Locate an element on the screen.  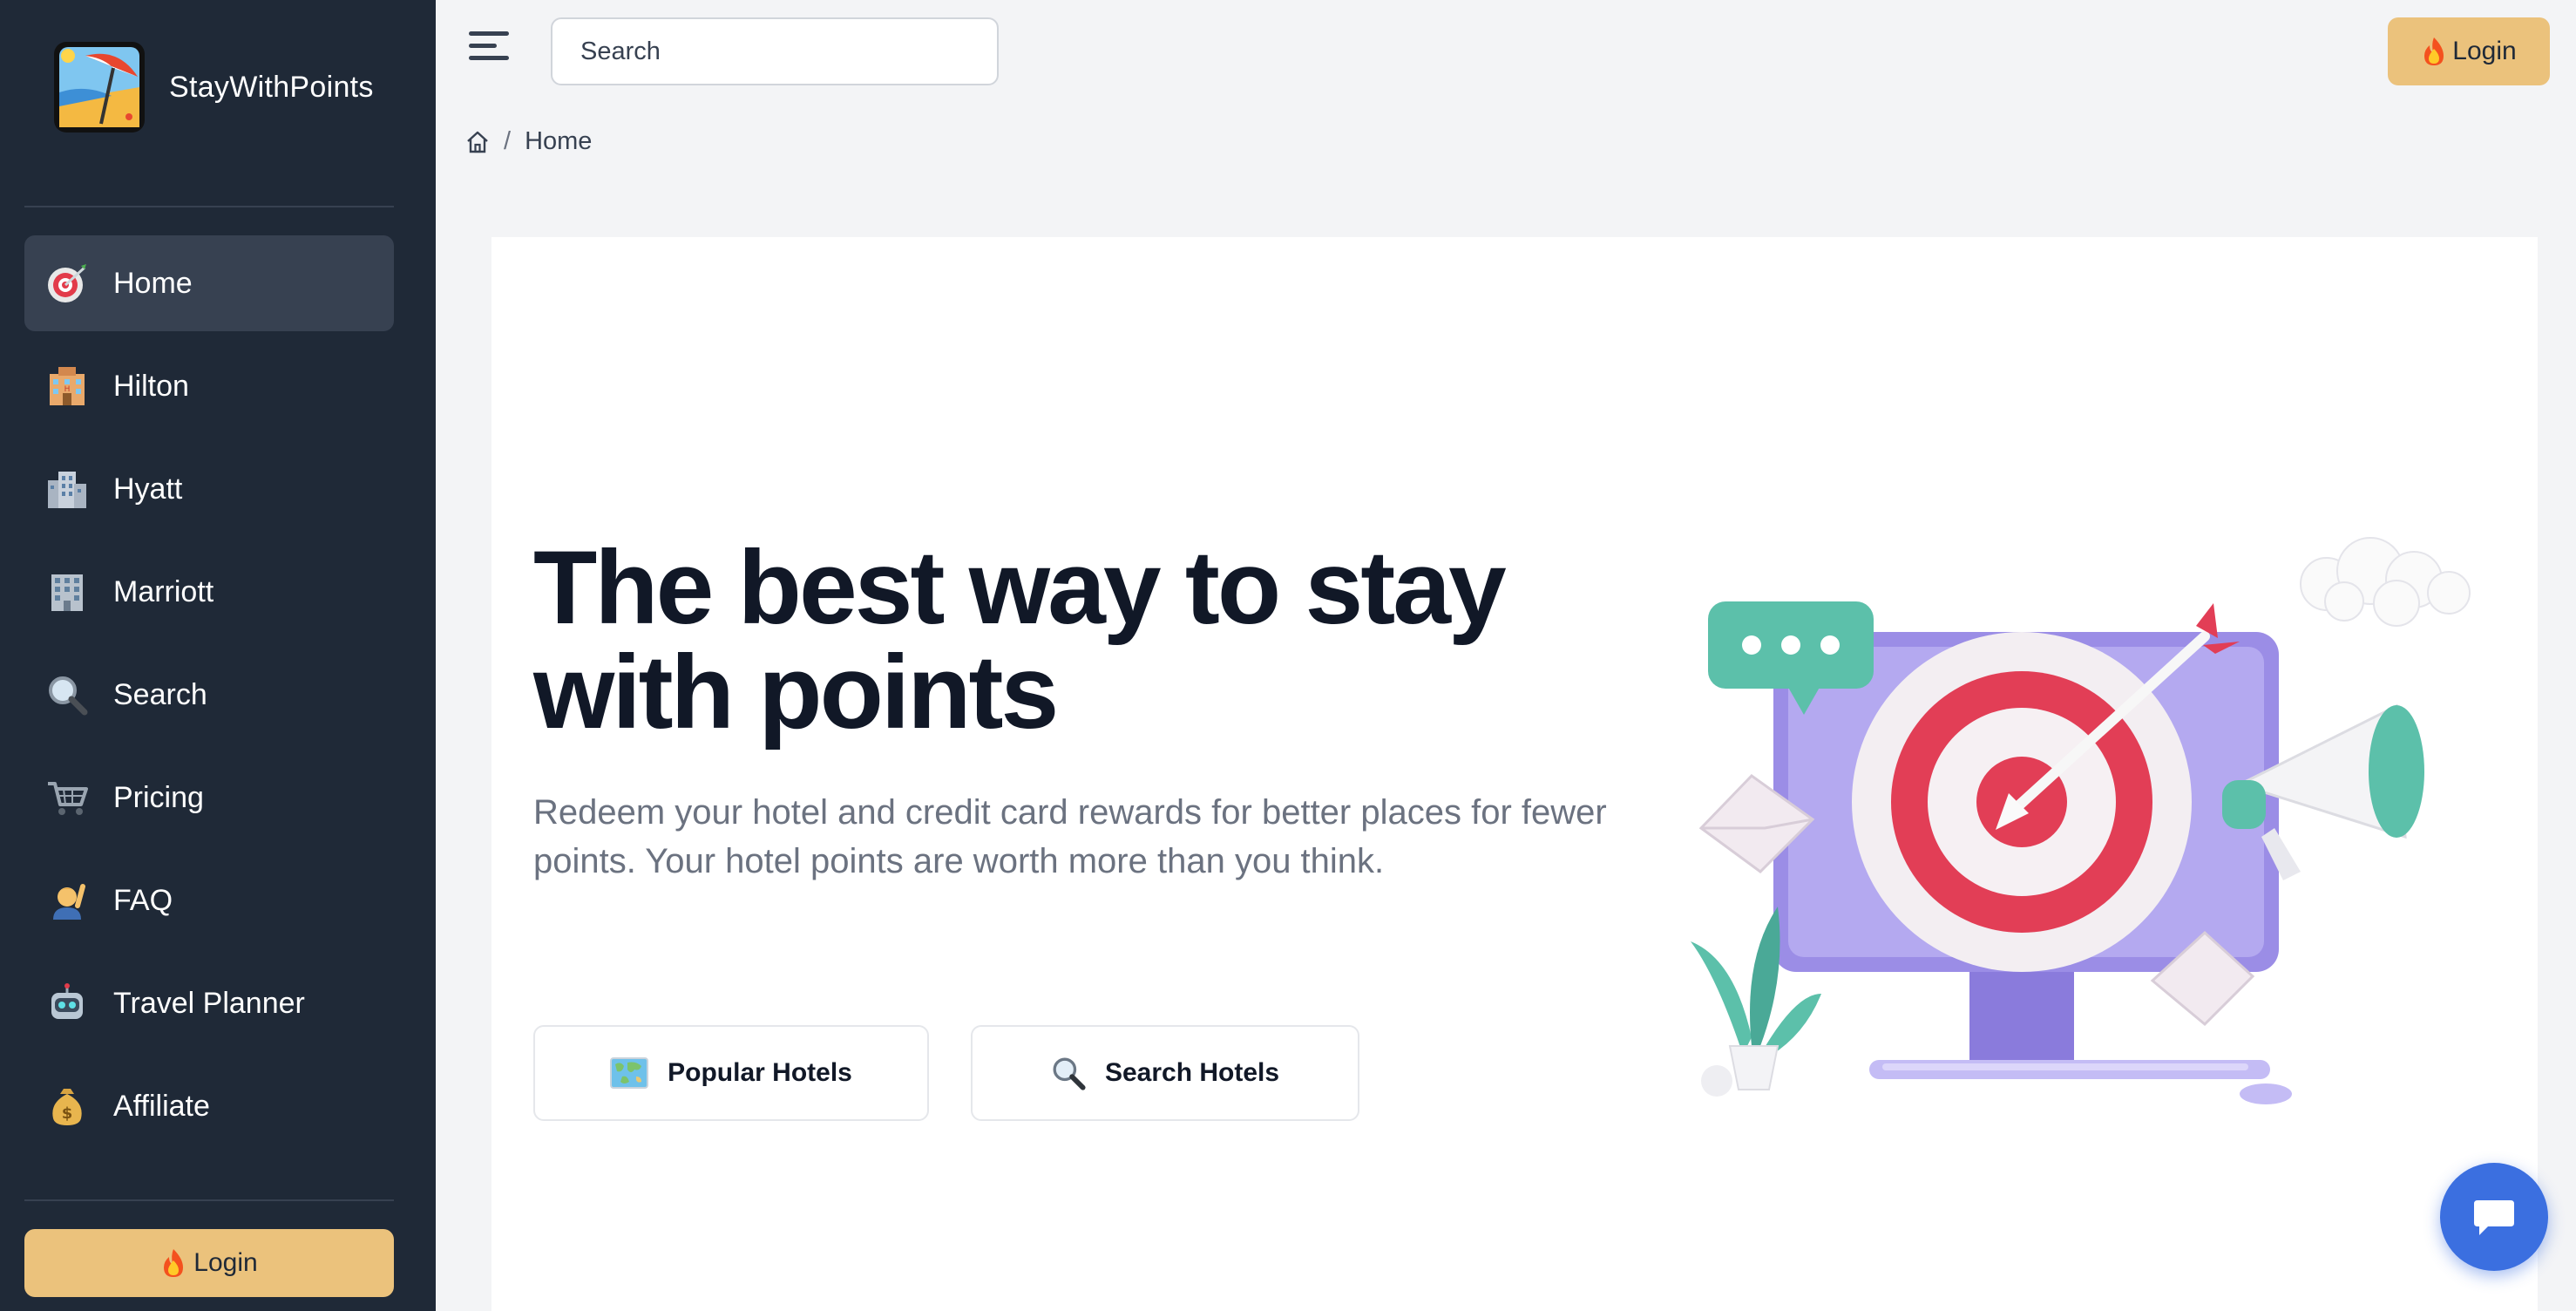
search-hotels-button: Search Hotels is located at coordinates (1165, 1073).